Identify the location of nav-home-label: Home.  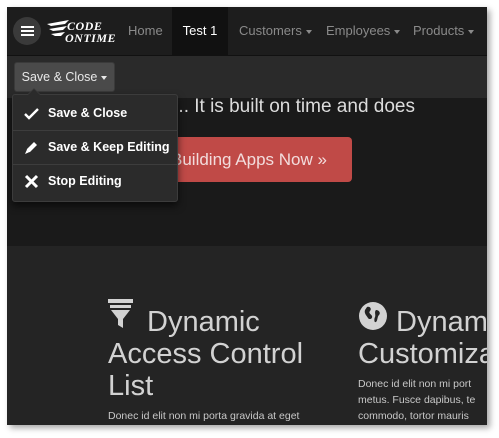
(145, 30).